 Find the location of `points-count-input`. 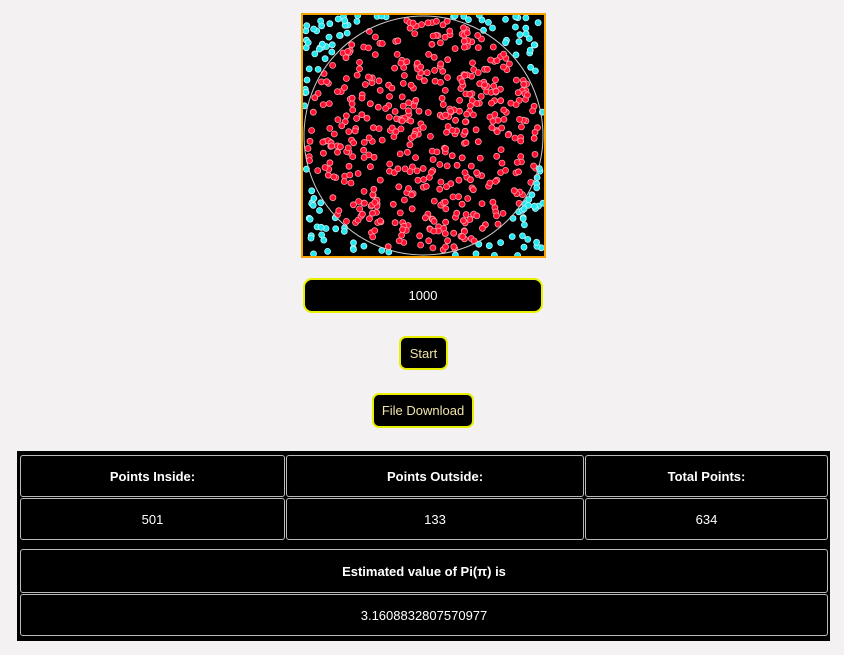

points-count-input is located at coordinates (423, 295).